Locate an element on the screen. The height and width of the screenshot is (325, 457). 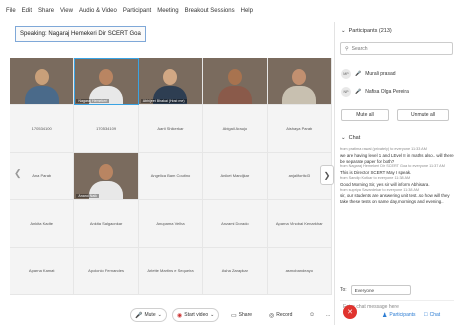
chat-title: Chat is located at coordinates (354, 138).